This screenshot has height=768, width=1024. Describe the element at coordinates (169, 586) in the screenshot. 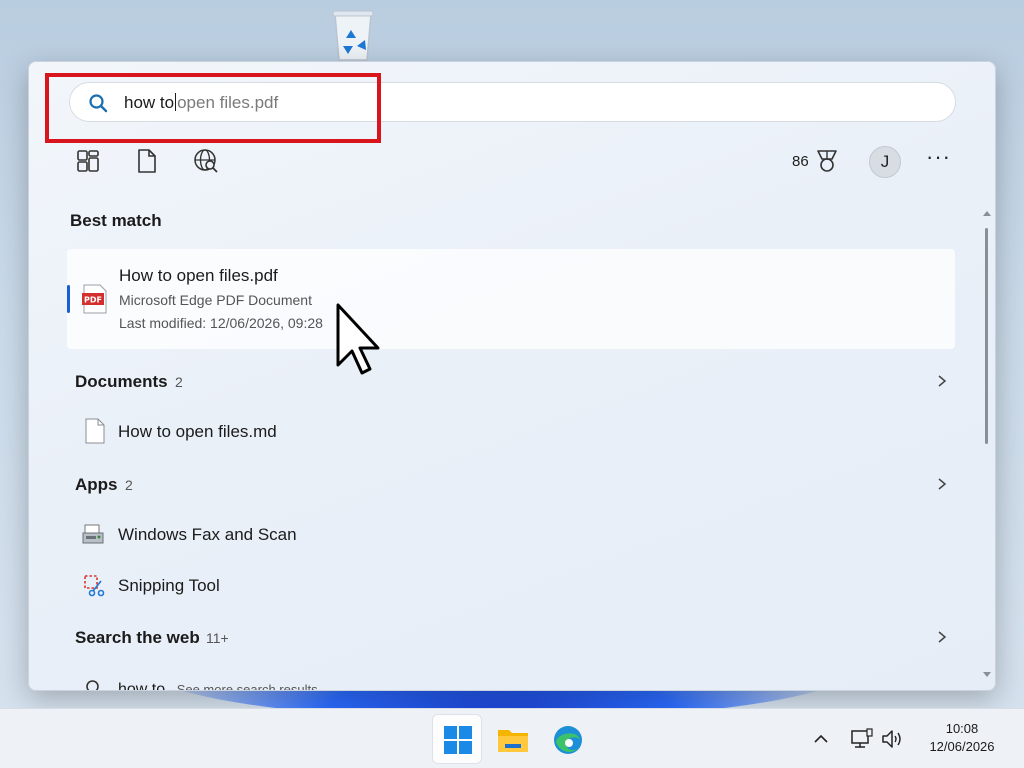

I see `app-result-item: Snipping Tool` at that location.